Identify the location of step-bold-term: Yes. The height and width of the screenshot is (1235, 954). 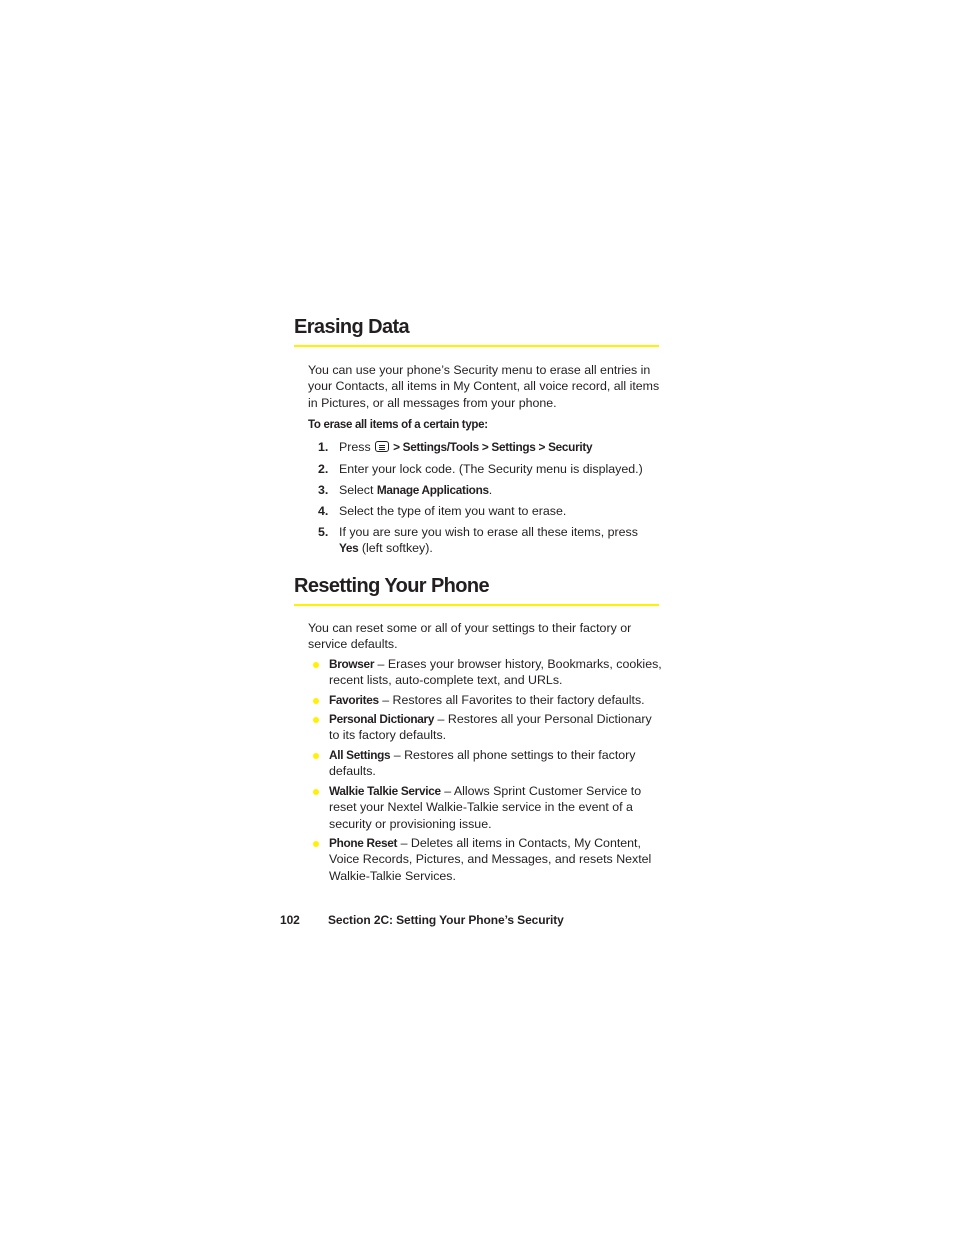
(349, 548).